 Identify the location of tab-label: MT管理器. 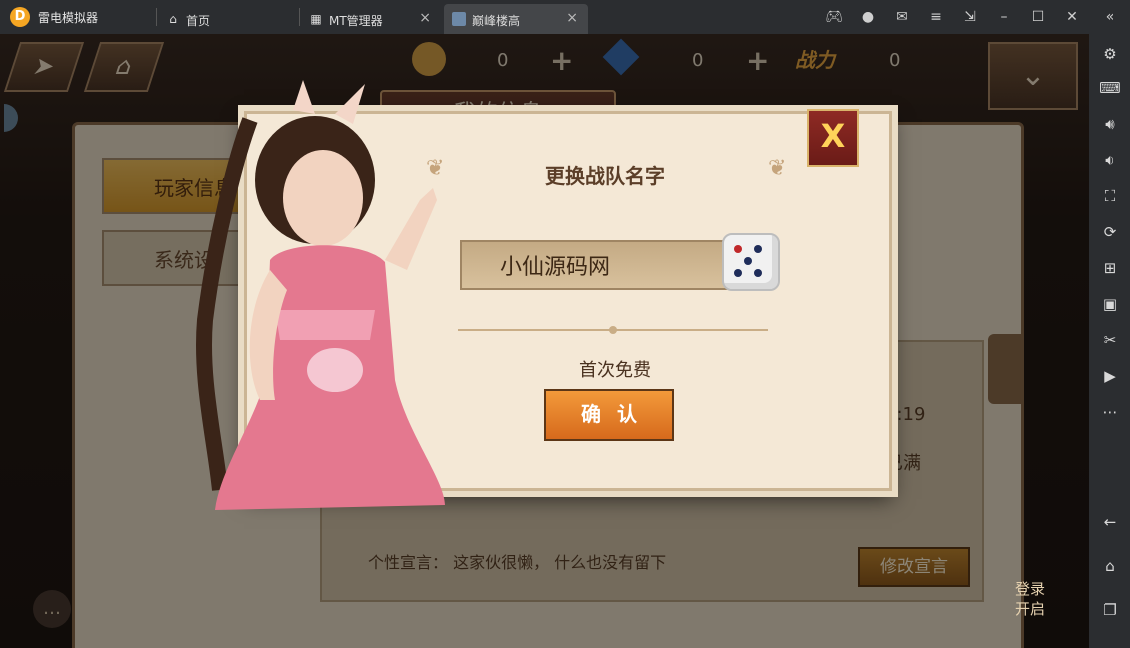
(356, 21).